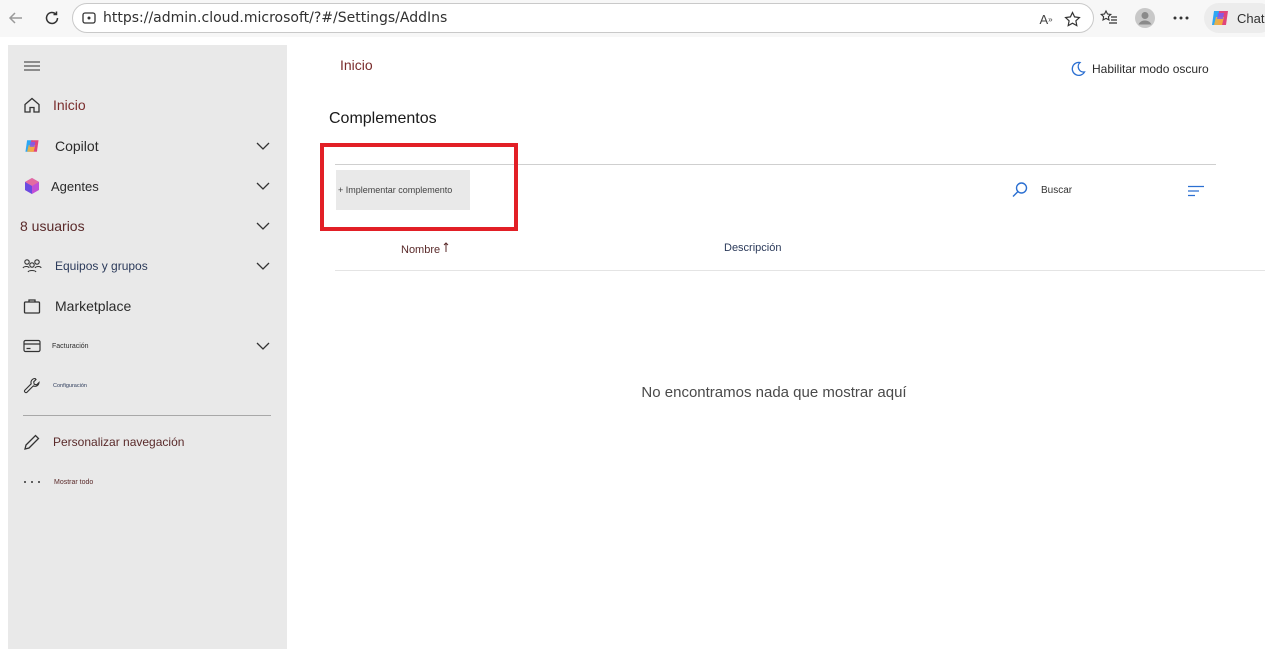 The width and height of the screenshot is (1265, 649). What do you see at coordinates (52, 226) in the screenshot?
I see `sidebar-item-label: 8 usuarios` at bounding box center [52, 226].